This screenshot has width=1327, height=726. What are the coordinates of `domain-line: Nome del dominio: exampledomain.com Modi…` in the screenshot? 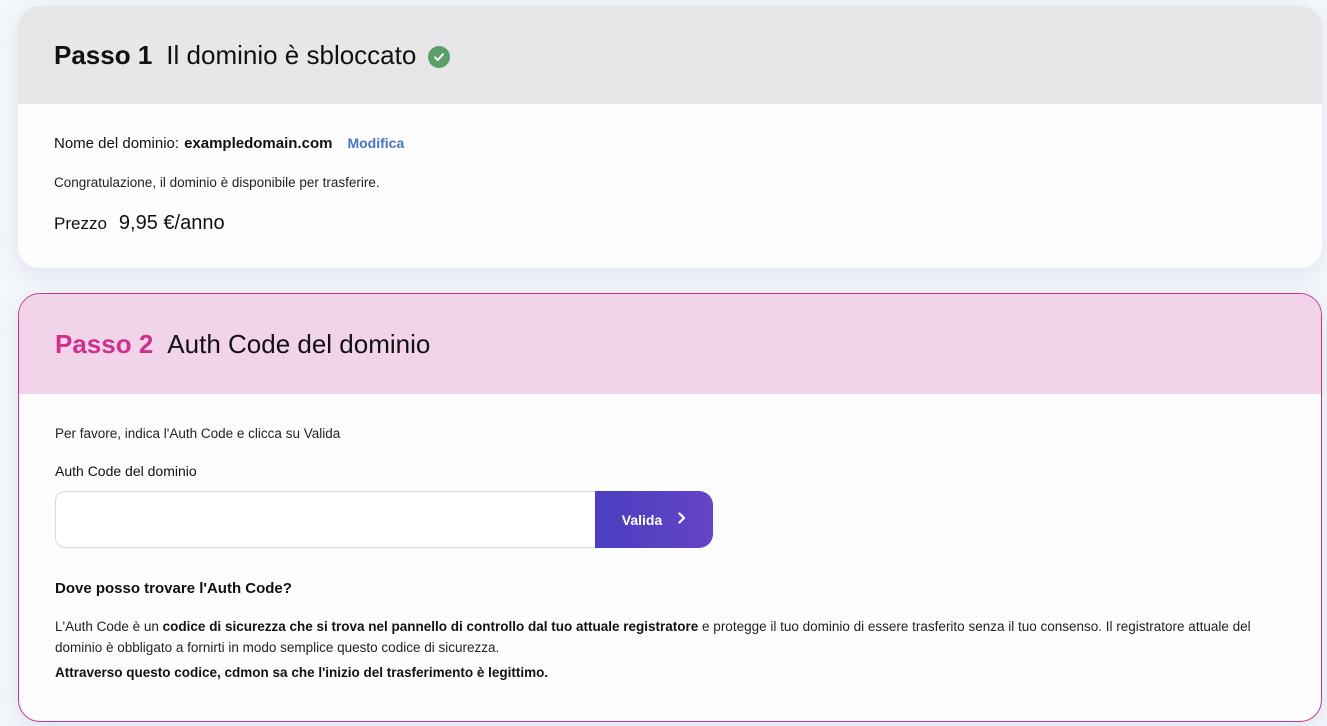 It's located at (229, 143).